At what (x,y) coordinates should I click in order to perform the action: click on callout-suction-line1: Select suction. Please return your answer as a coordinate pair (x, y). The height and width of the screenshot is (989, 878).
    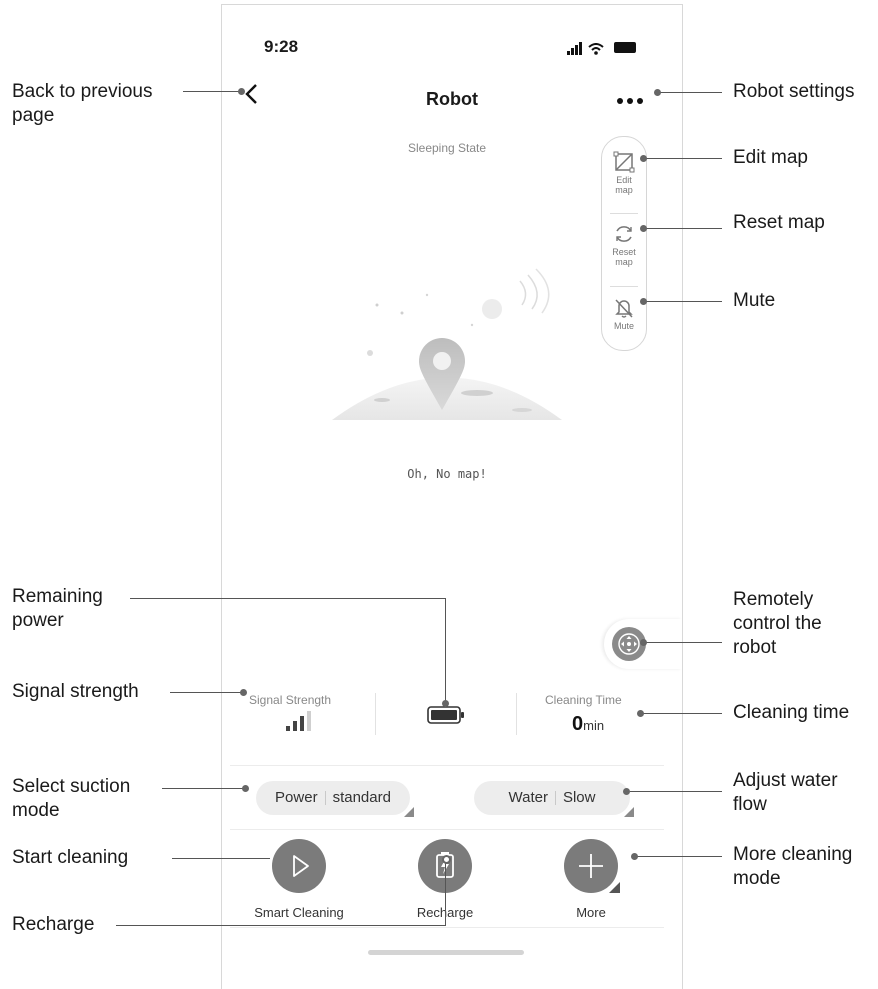
    Looking at the image, I should click on (71, 786).